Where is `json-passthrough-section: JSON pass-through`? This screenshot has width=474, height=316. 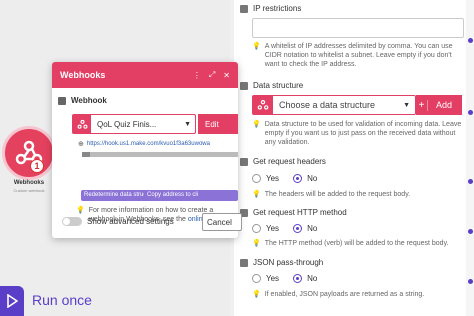
json-passthrough-section: JSON pass-through is located at coordinates (281, 262).